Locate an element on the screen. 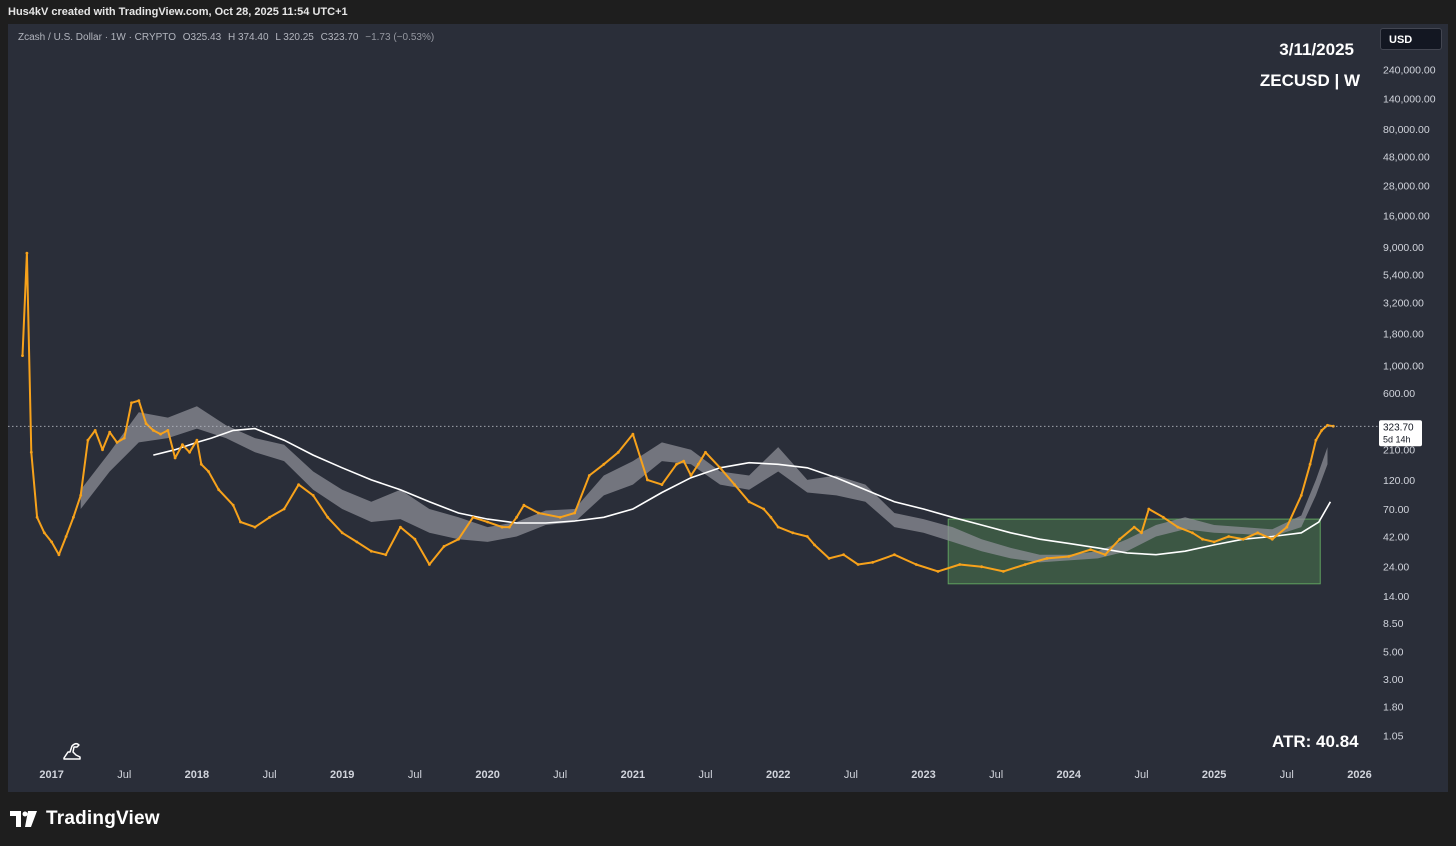  y-tick-label: 28,000.00 is located at coordinates (1406, 187).